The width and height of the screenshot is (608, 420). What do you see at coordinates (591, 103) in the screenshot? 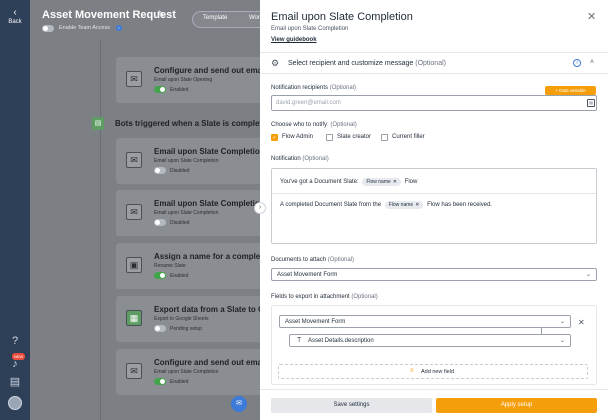
I see `variable-icon: ▤` at bounding box center [591, 103].